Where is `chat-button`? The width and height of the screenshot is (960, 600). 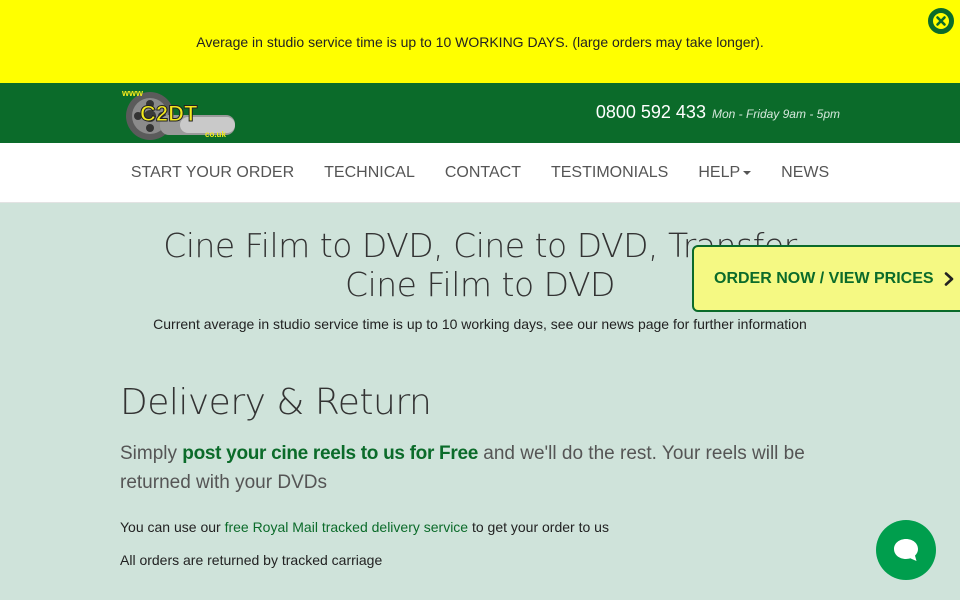 chat-button is located at coordinates (906, 550).